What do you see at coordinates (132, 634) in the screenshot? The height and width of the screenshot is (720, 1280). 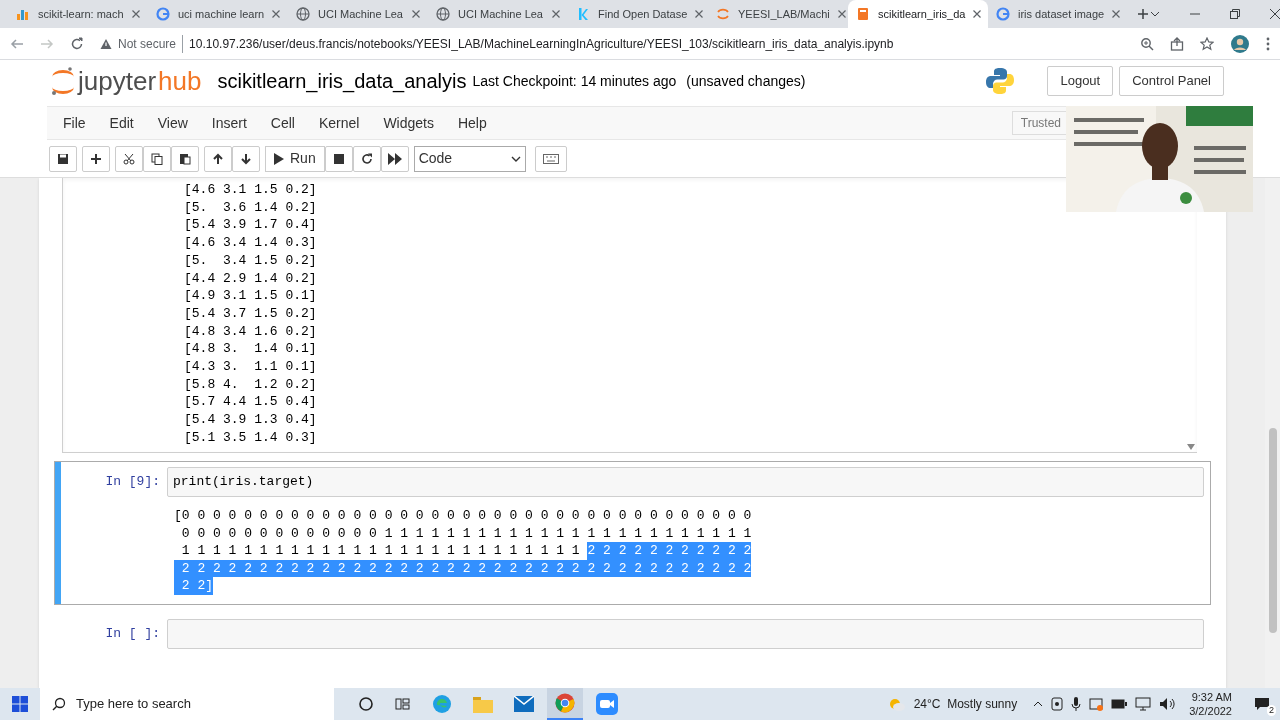 I see `input-prompt: In [ ]:` at bounding box center [132, 634].